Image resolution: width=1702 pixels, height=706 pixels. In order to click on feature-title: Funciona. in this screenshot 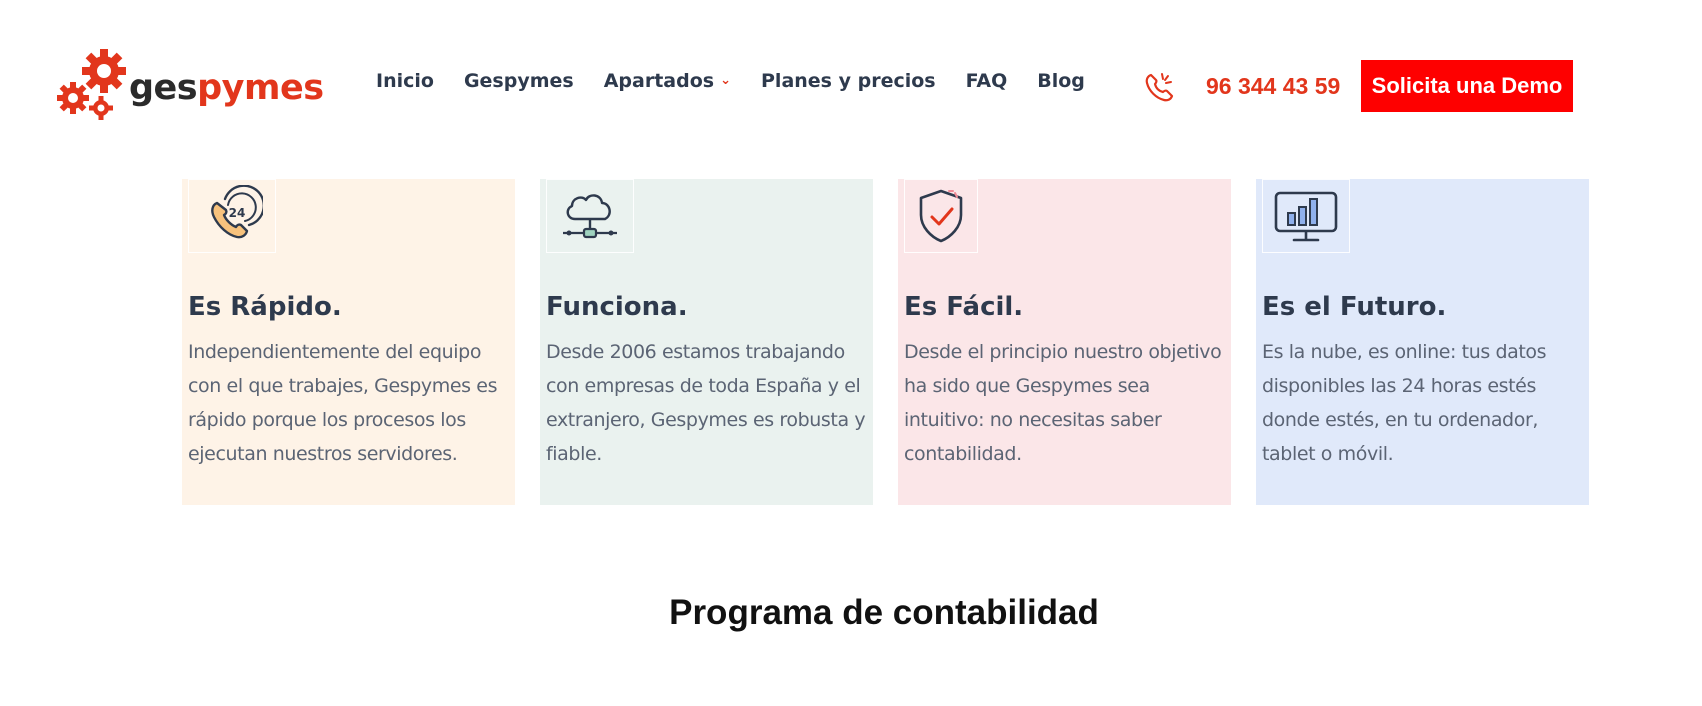, I will do `click(617, 307)`.